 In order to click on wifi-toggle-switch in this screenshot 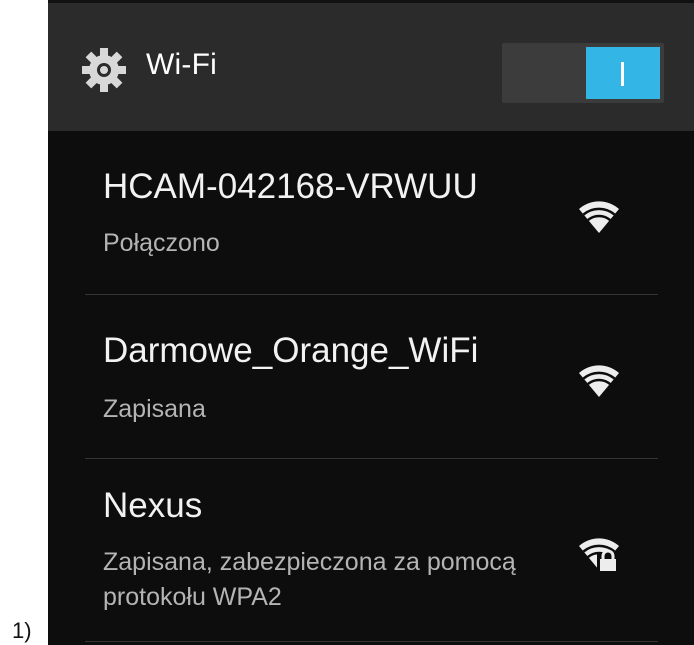, I will do `click(583, 73)`.